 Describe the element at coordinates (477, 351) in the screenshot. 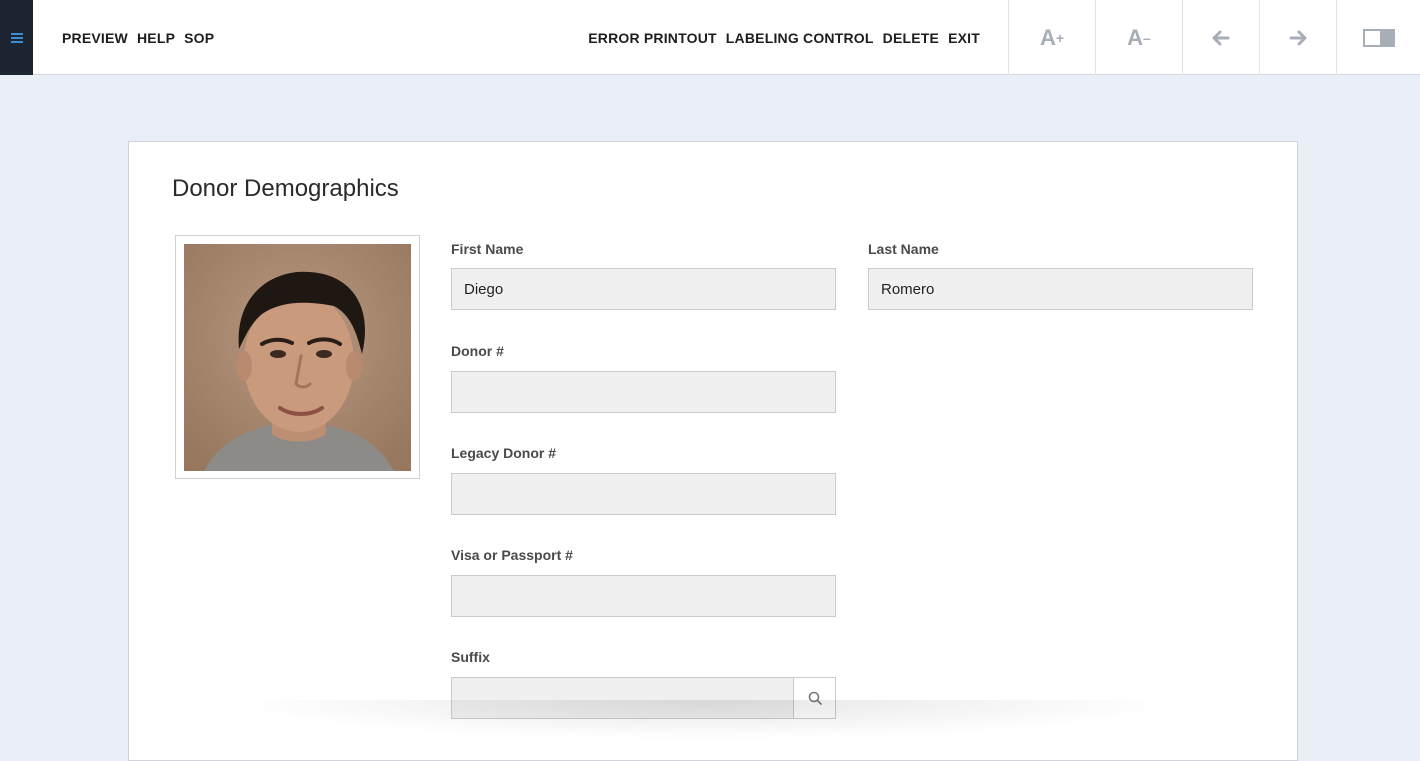

I see `donor-number-label: Donor #` at that location.